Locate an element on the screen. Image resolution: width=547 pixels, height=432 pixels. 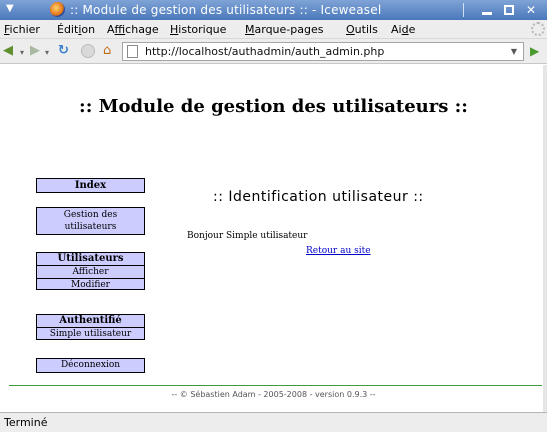
menu-aide: Aide is located at coordinates (403, 29).